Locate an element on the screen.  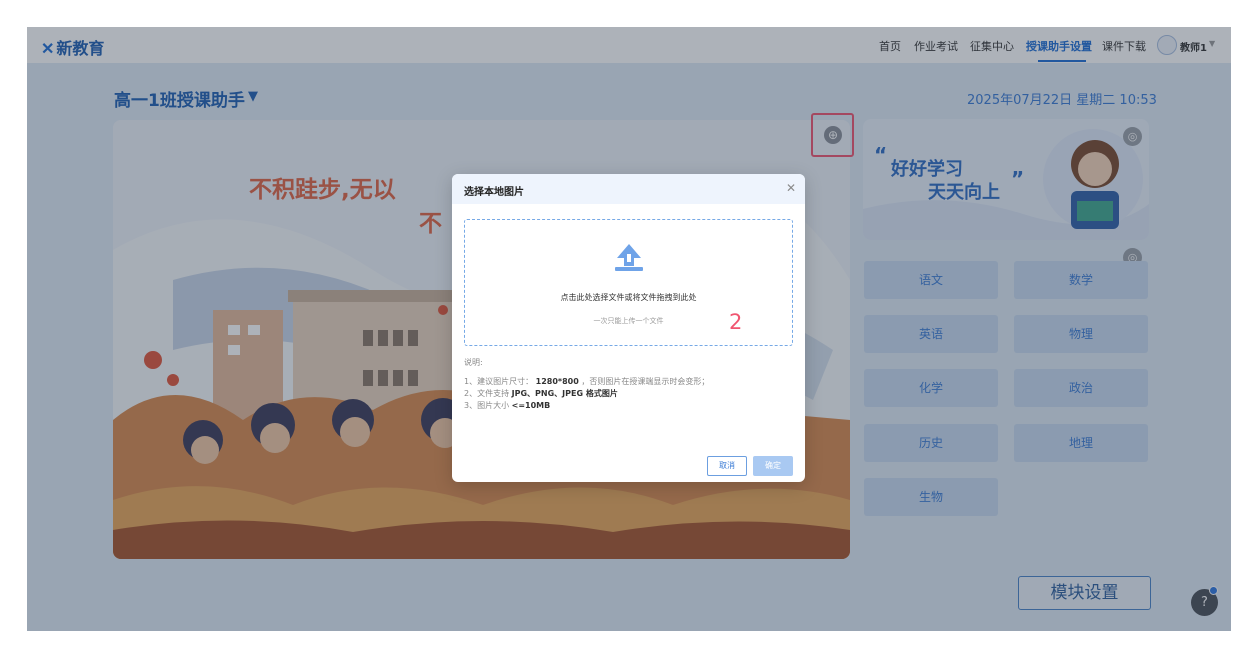
annotation-step-2: 2 is located at coordinates (736, 322).